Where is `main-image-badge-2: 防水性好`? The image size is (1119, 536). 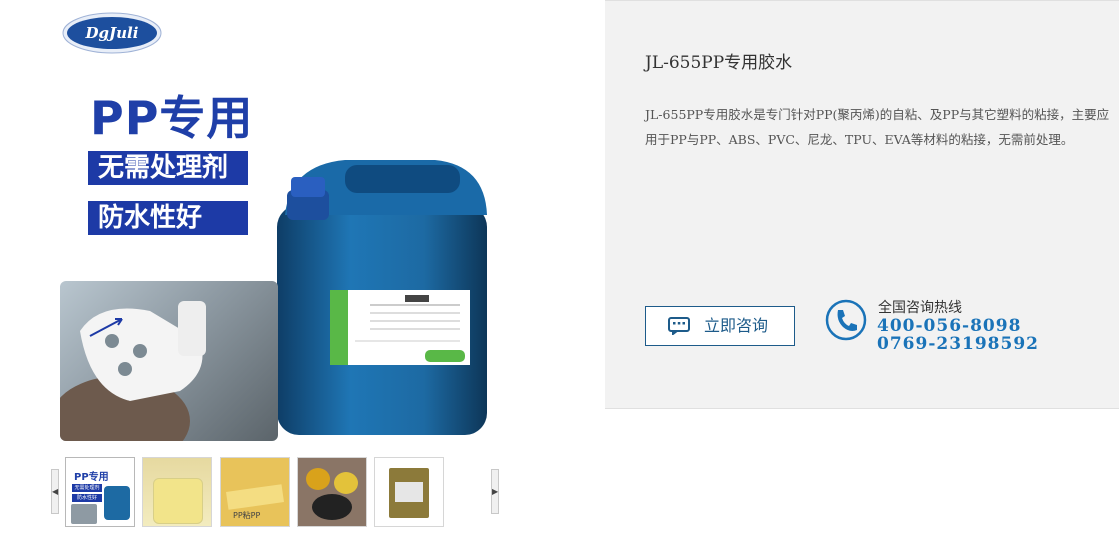
main-image-badge-2: 防水性好 is located at coordinates (168, 218).